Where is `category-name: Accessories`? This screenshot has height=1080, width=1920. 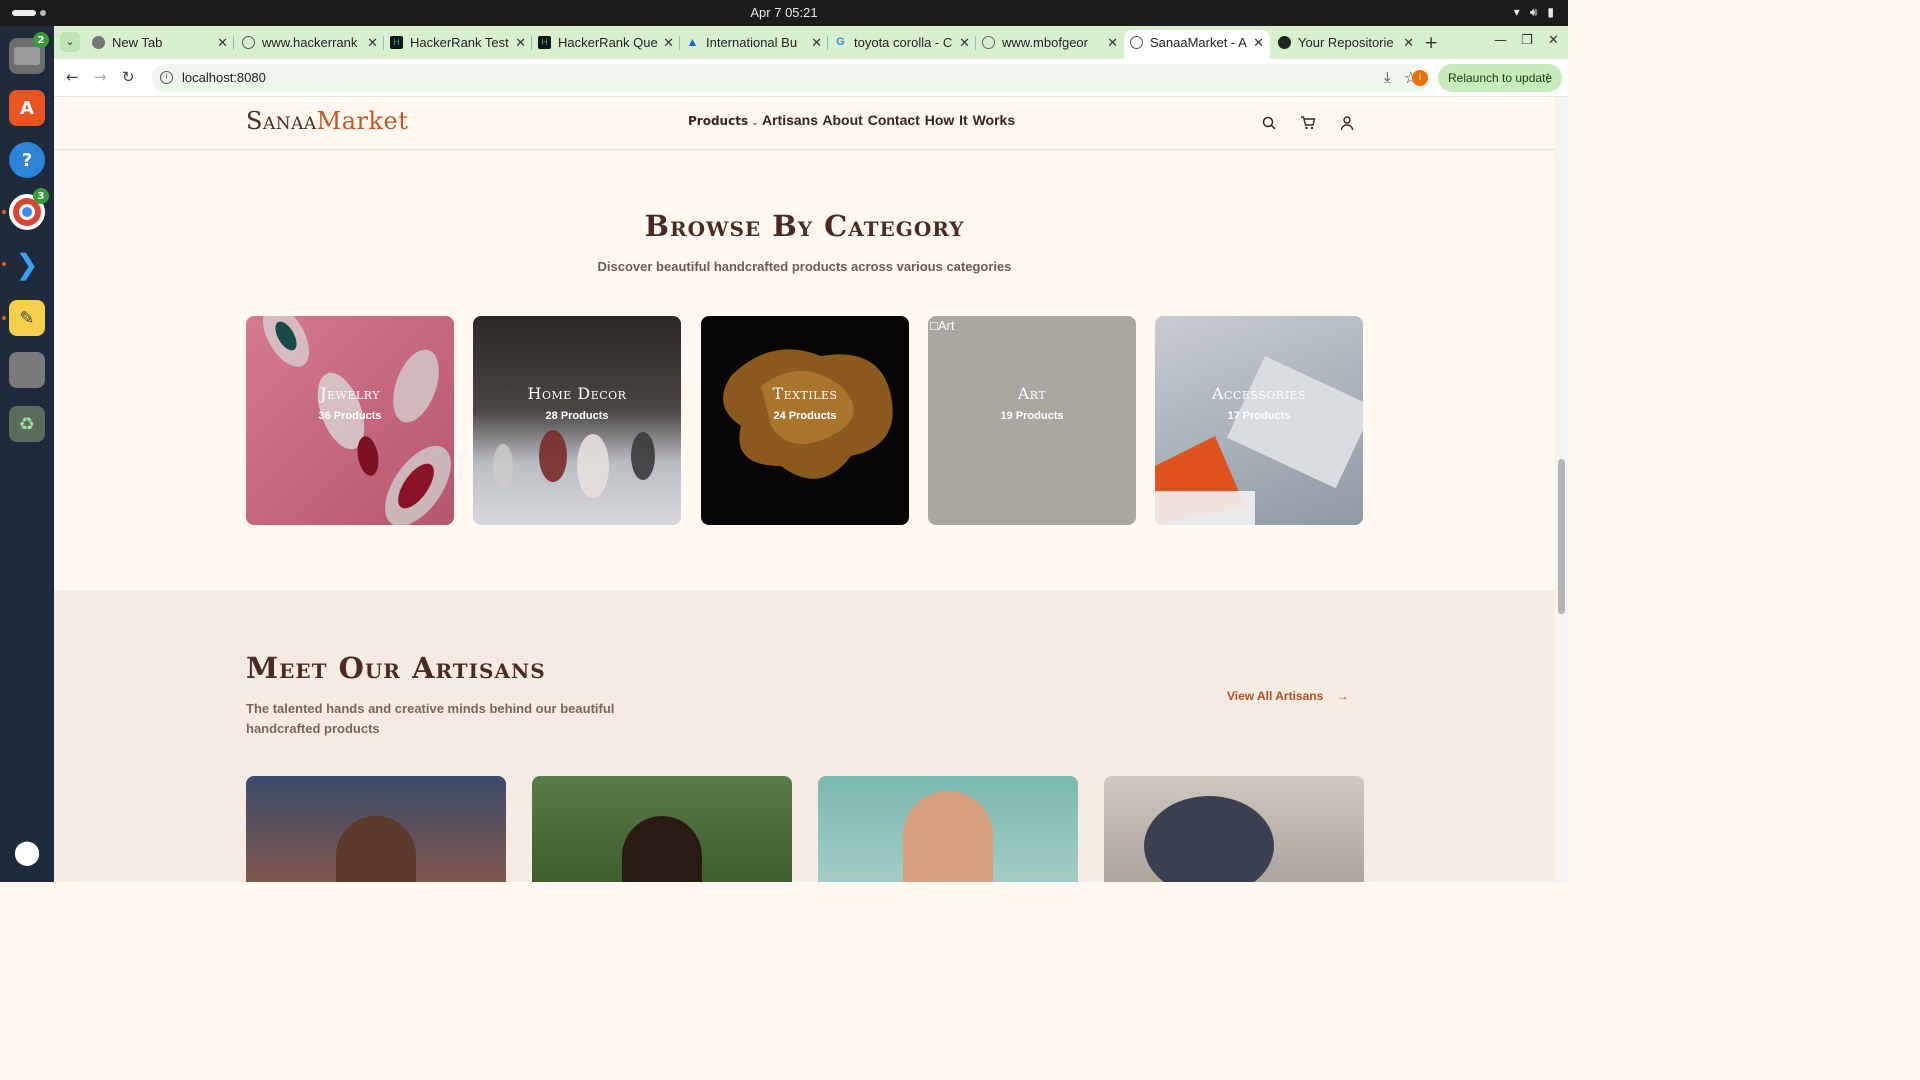
category-name: Accessories is located at coordinates (1258, 393).